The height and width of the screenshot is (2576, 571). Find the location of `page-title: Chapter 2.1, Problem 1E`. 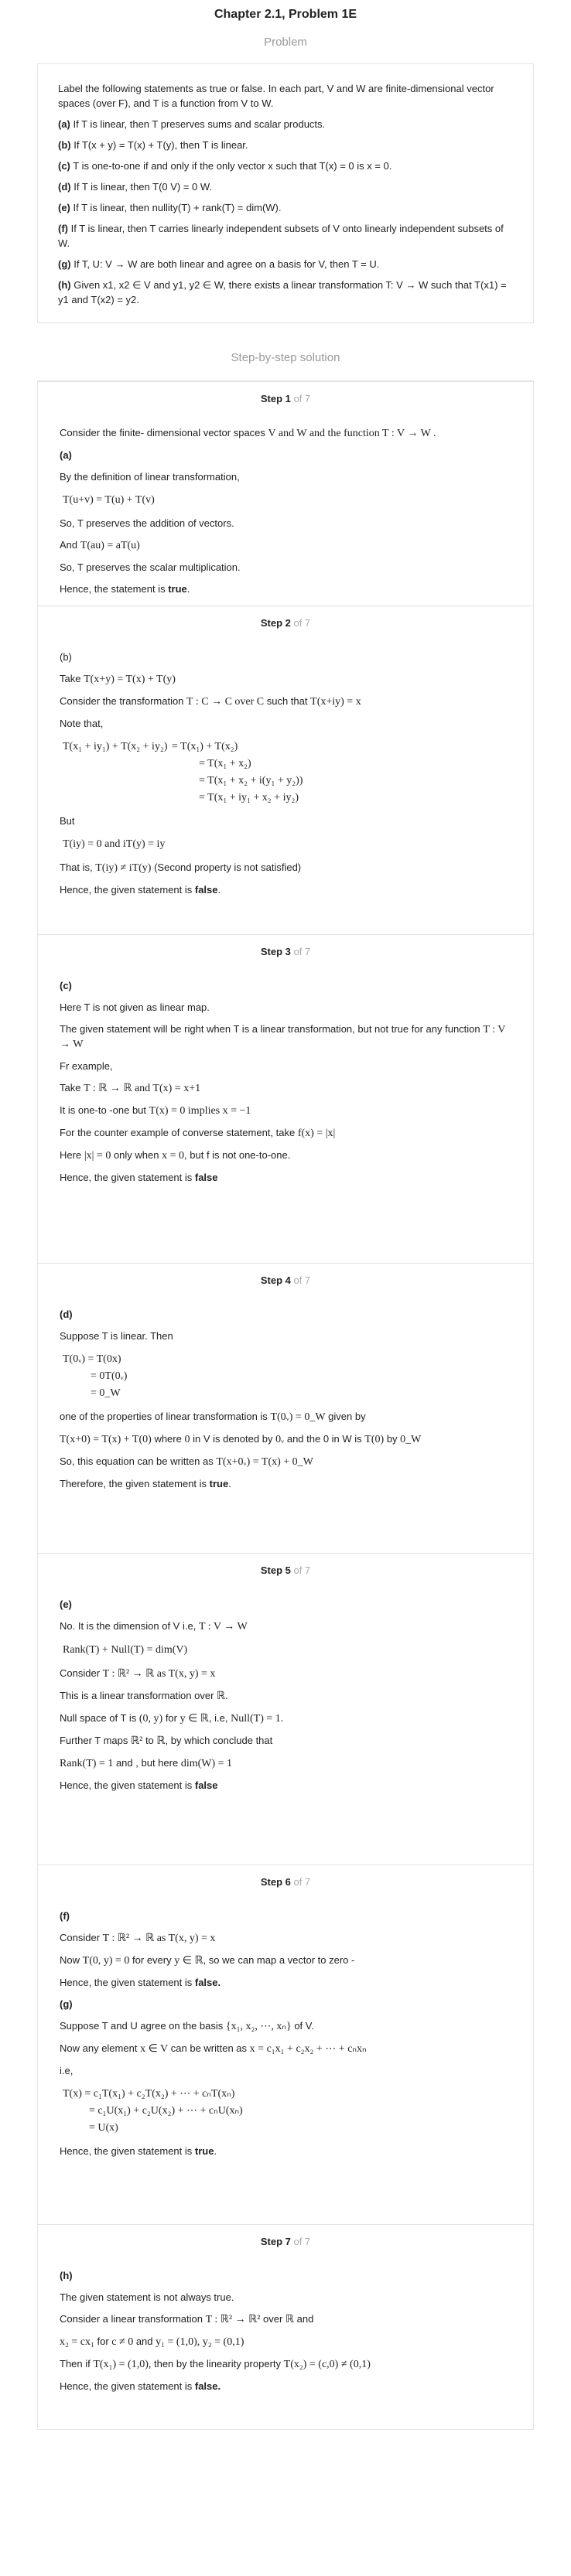

page-title: Chapter 2.1, Problem 1E is located at coordinates (285, 15).